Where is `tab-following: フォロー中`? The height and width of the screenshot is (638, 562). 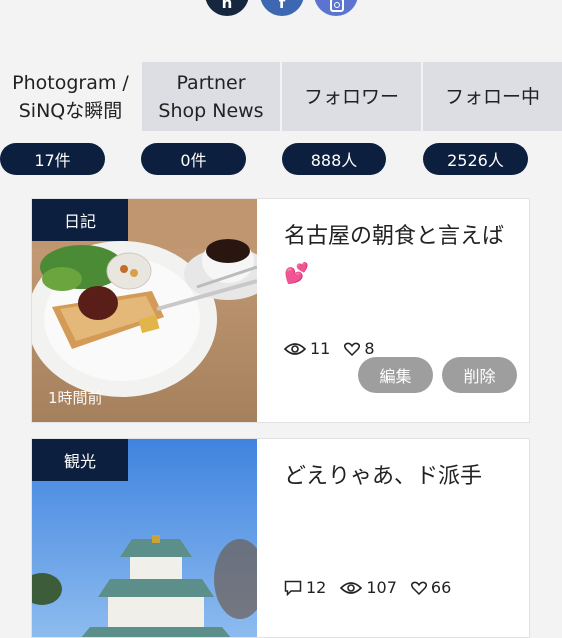
tab-following: フォロー中 is located at coordinates (492, 96).